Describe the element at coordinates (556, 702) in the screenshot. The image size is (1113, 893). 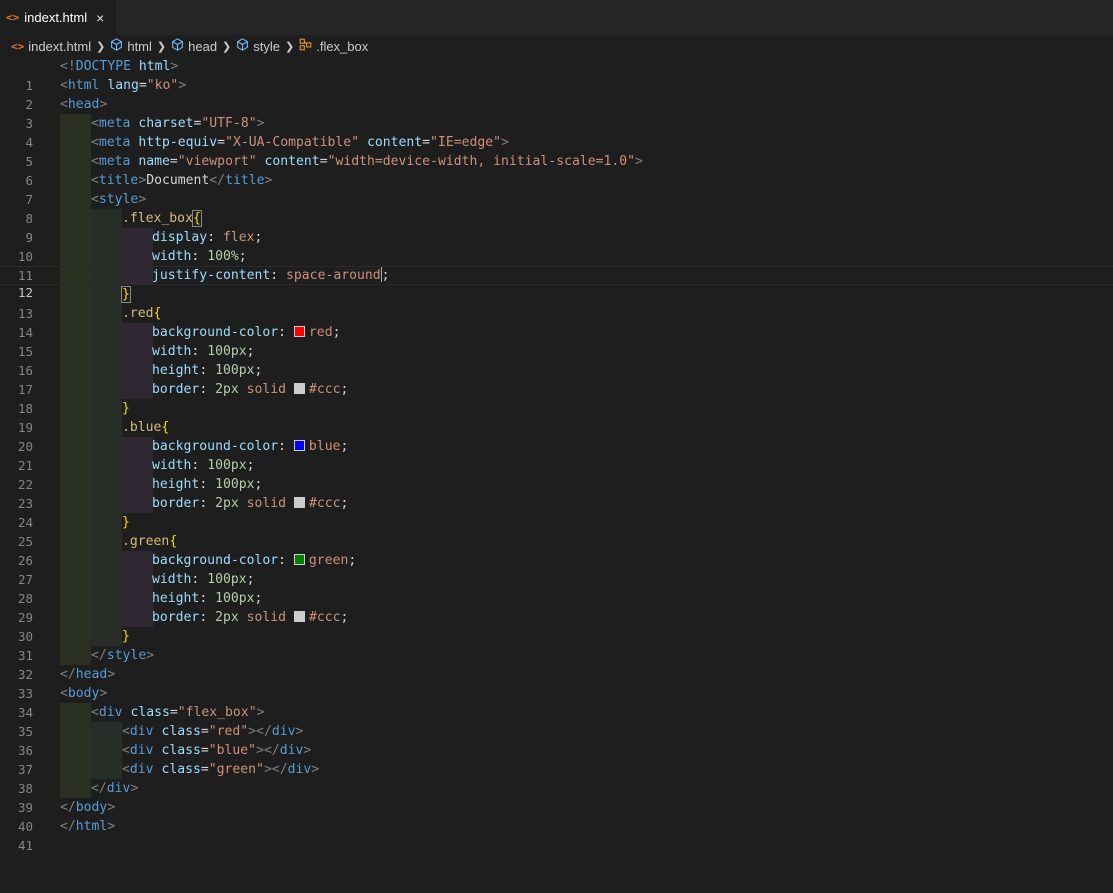
I see `code-line: 34 <body>` at that location.